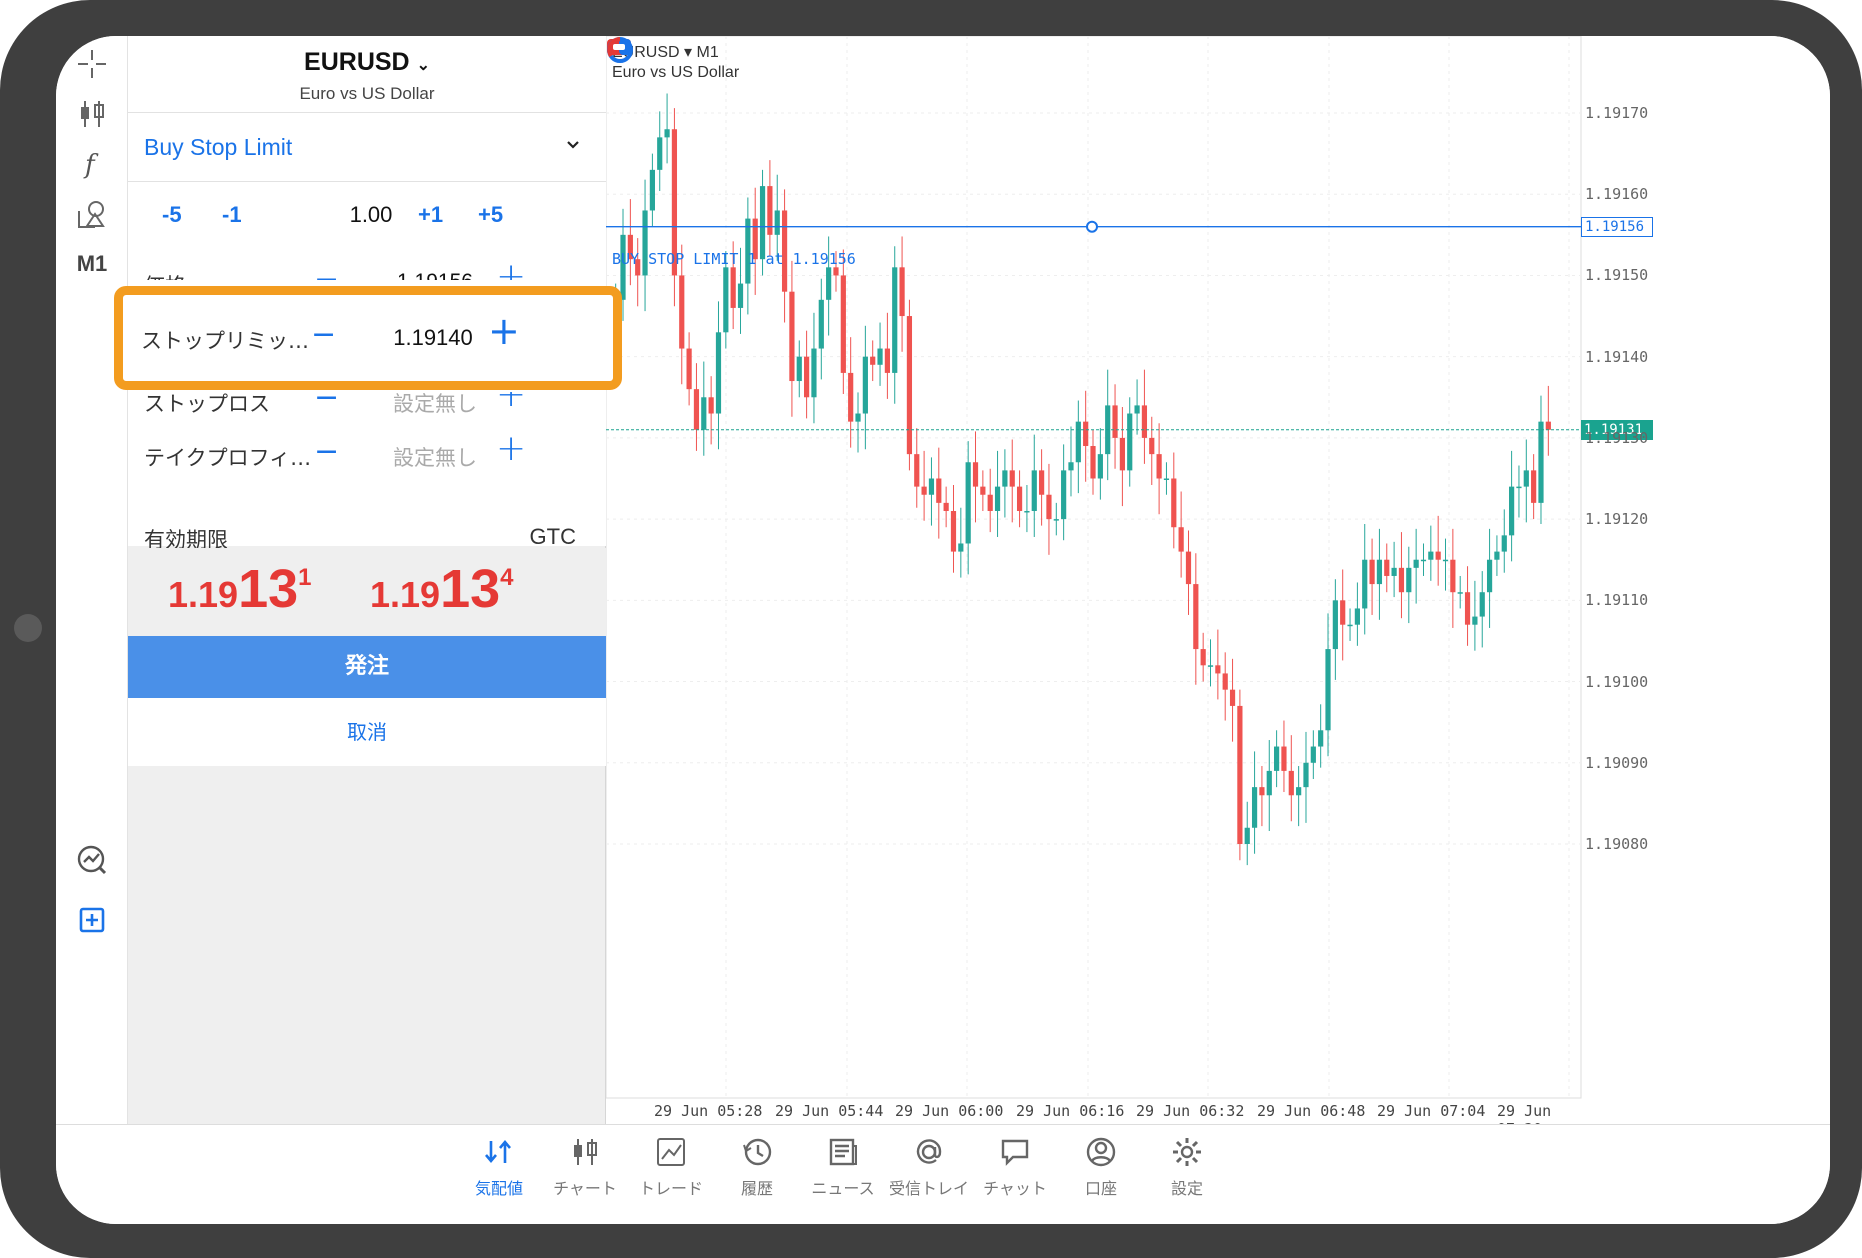 The image size is (1862, 1258). I want to click on stop-limit-minus-button: −, so click(323, 334).